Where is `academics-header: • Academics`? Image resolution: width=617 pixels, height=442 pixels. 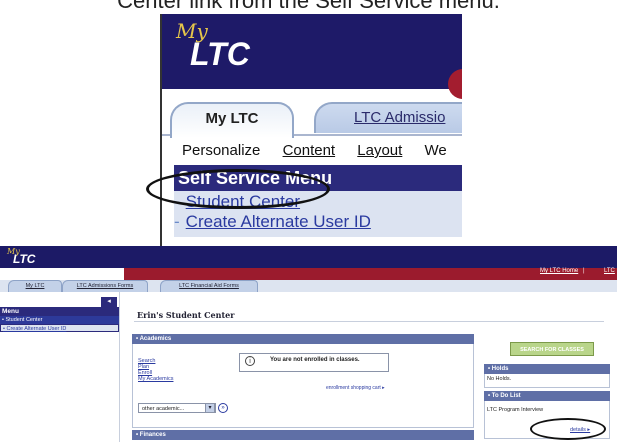
academics-header: • Academics is located at coordinates (303, 339).